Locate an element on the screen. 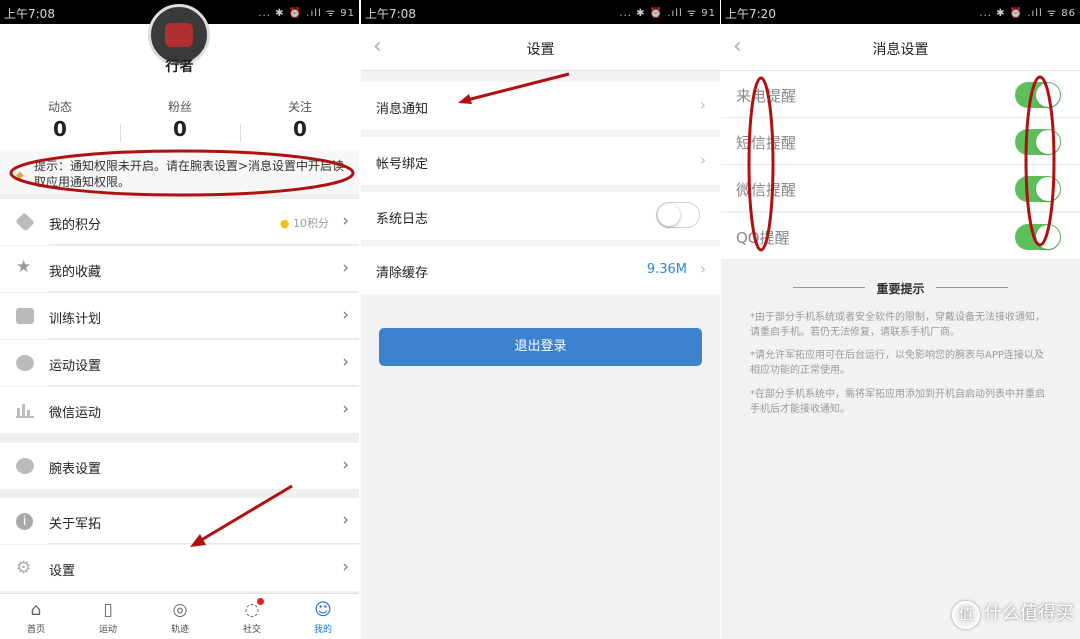  setting-clear-cache: 清除缓存 9.36M › is located at coordinates (540, 270).